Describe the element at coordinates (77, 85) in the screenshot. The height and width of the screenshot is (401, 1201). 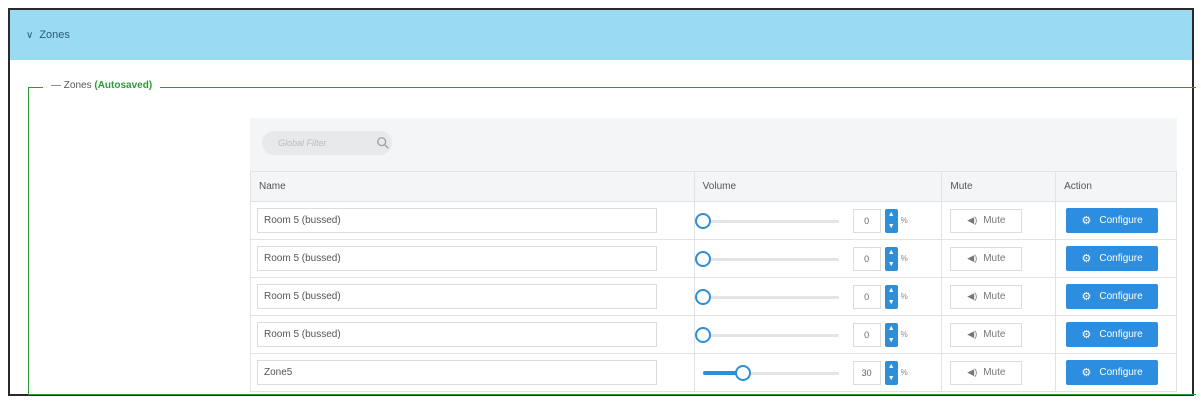
I see `legend-title: Zones` at that location.